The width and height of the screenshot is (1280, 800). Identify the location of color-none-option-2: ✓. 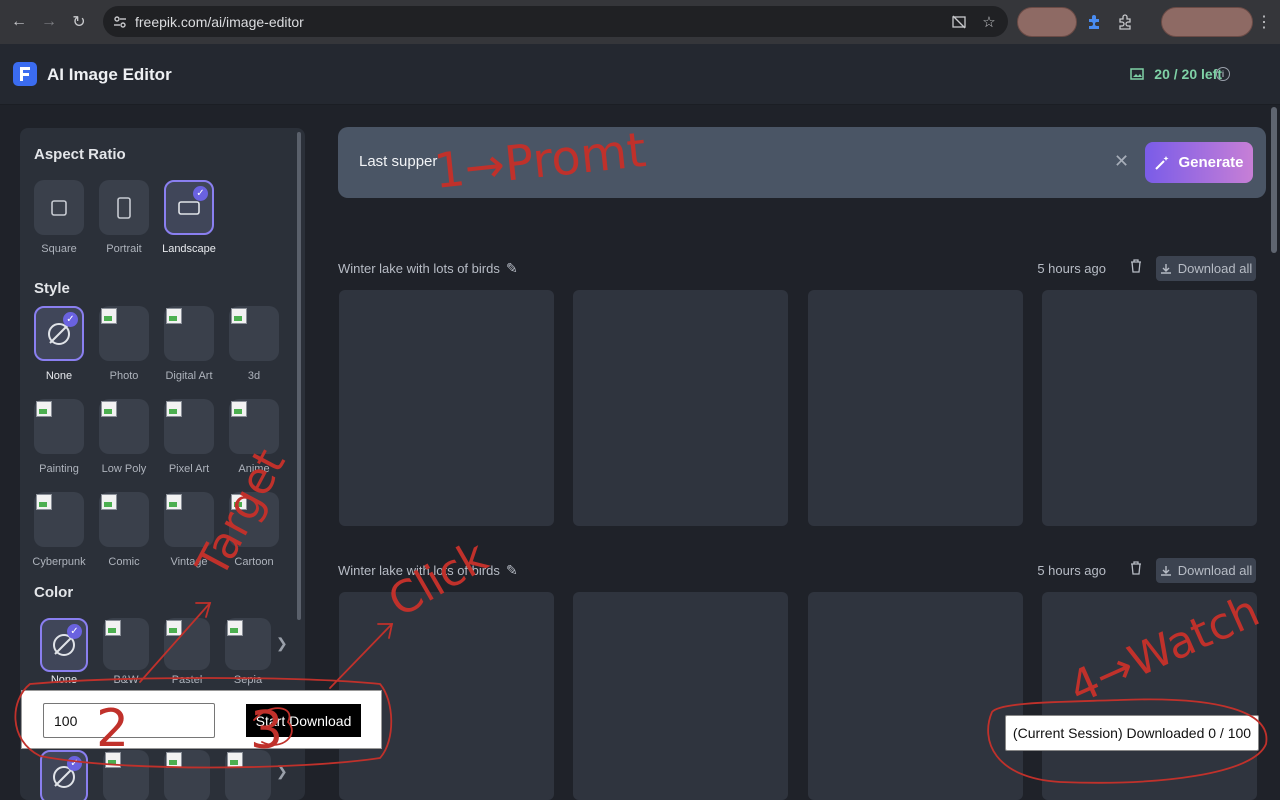
(64, 775).